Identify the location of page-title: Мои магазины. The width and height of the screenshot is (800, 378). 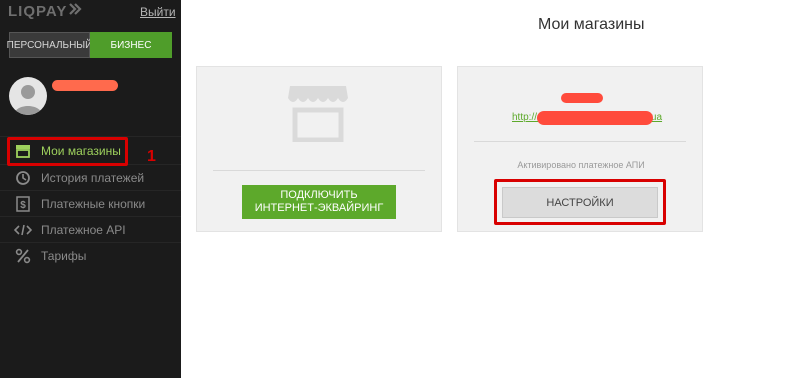
(591, 24).